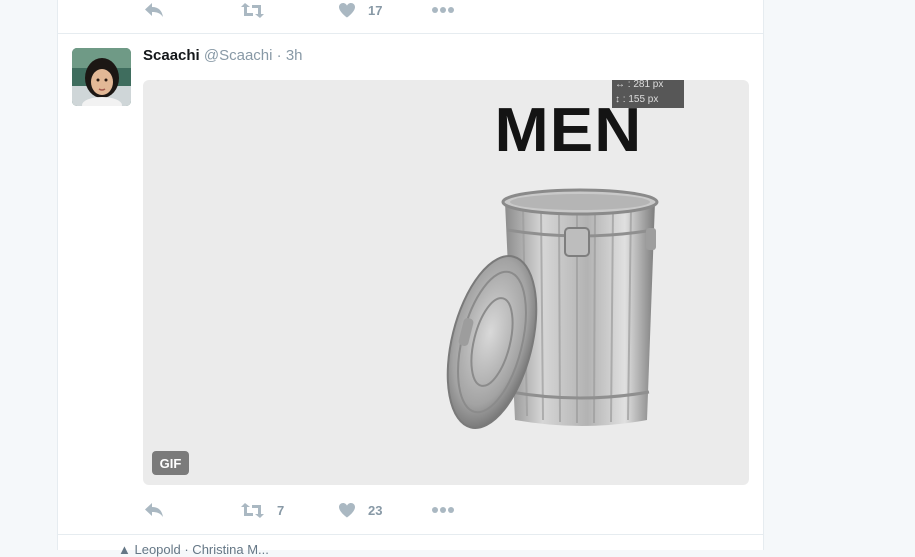 This screenshot has width=915, height=557. Describe the element at coordinates (639, 85) in the screenshot. I see `overlay-line: ↔ : 281 px` at that location.